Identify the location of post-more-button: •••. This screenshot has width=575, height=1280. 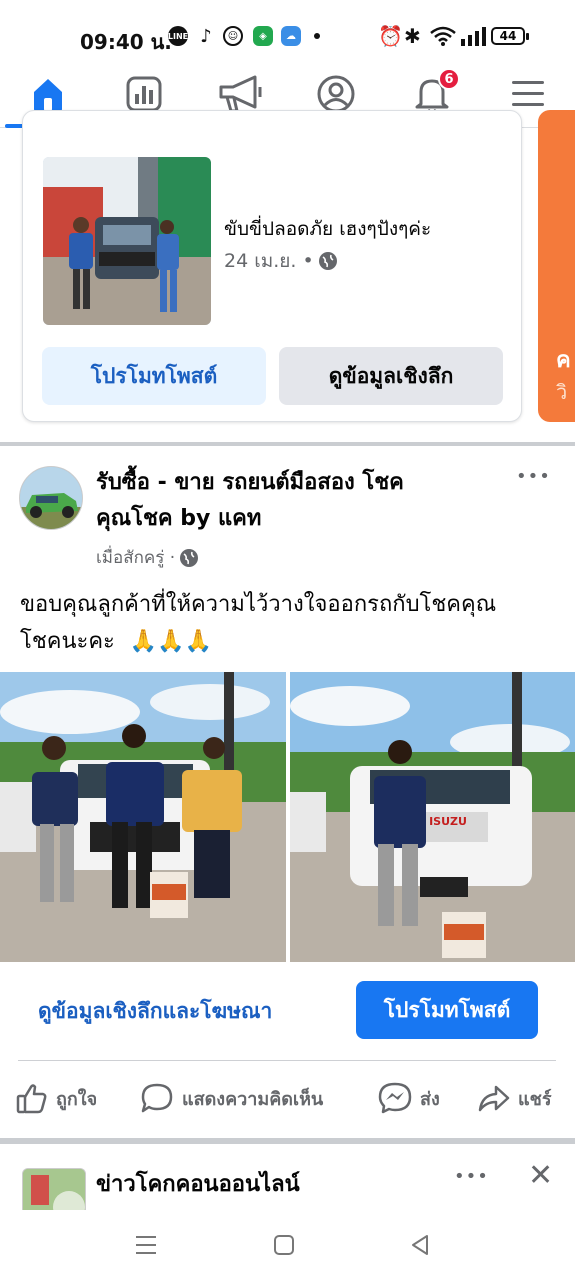
(533, 476).